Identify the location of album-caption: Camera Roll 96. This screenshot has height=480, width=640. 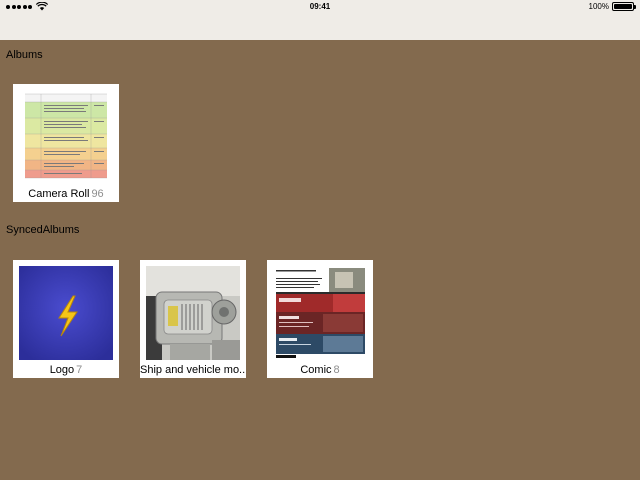
(66, 194).